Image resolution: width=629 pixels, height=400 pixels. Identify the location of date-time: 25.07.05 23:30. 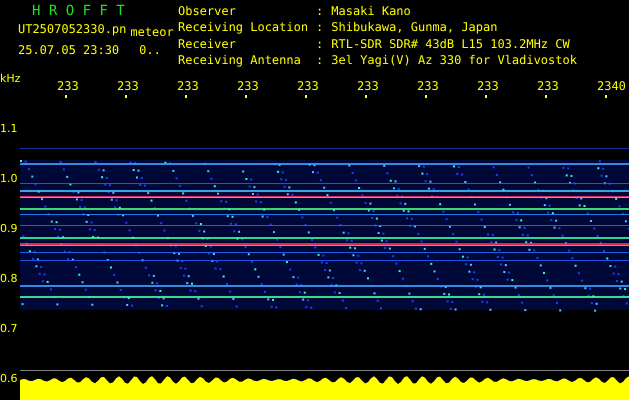
(69, 50).